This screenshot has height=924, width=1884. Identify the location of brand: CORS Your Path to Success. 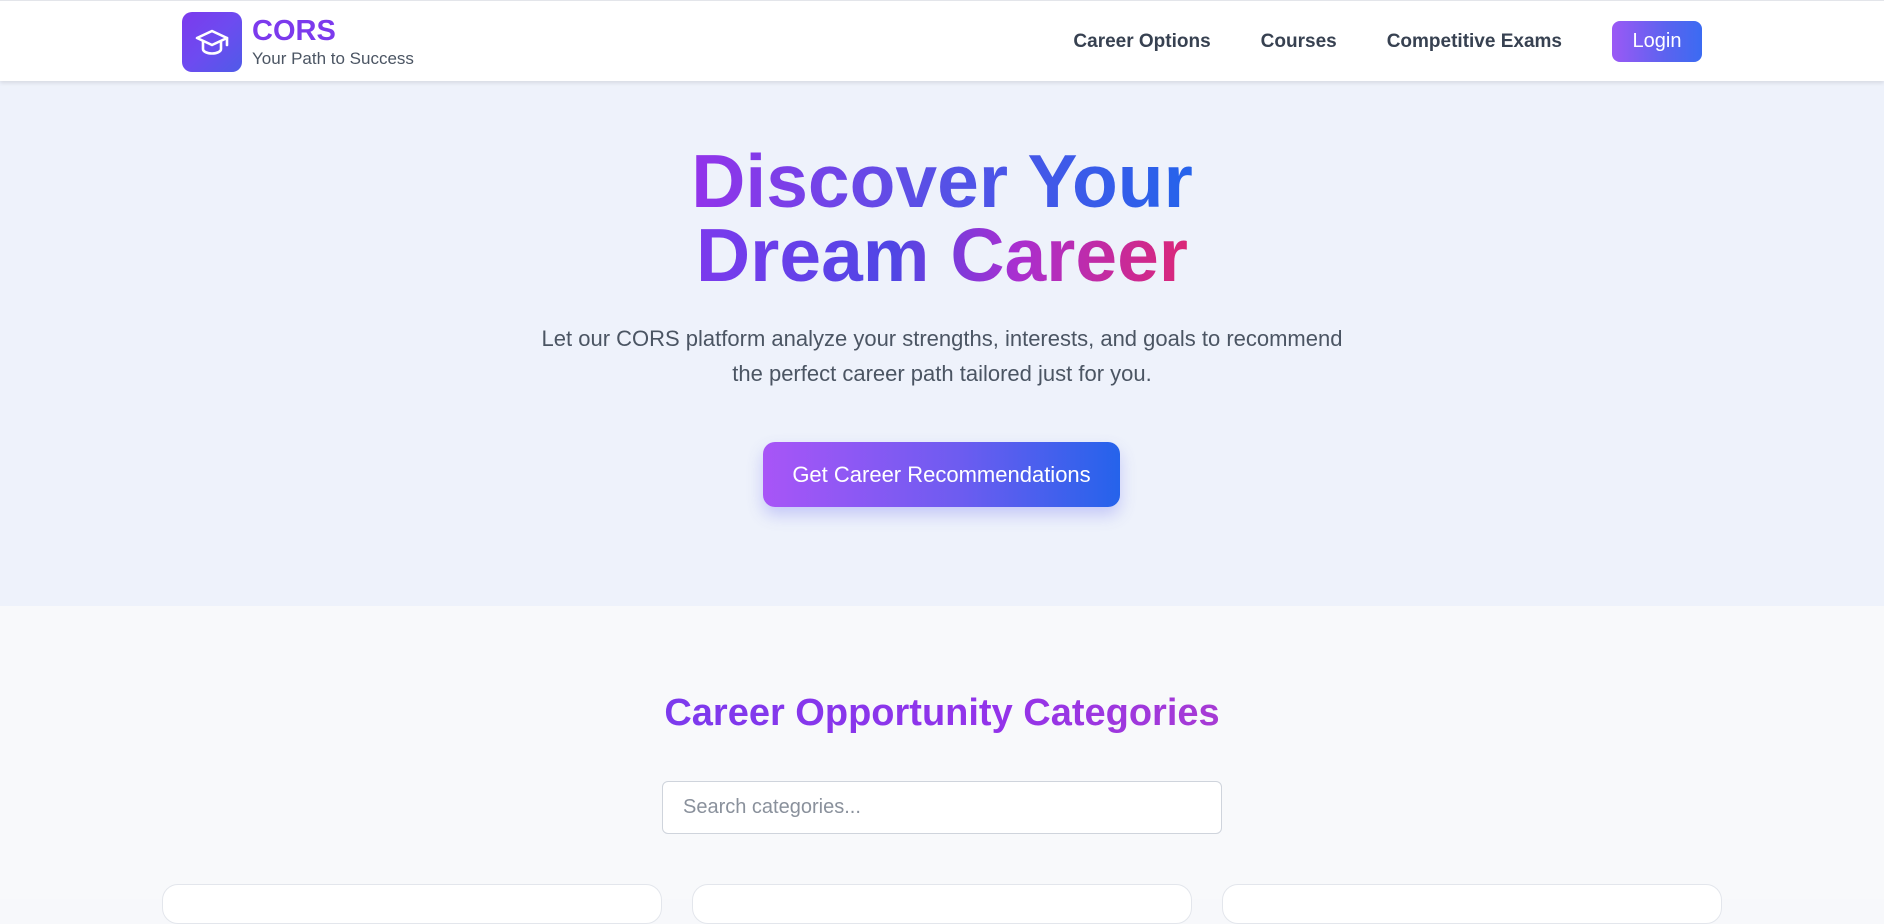
(298, 42).